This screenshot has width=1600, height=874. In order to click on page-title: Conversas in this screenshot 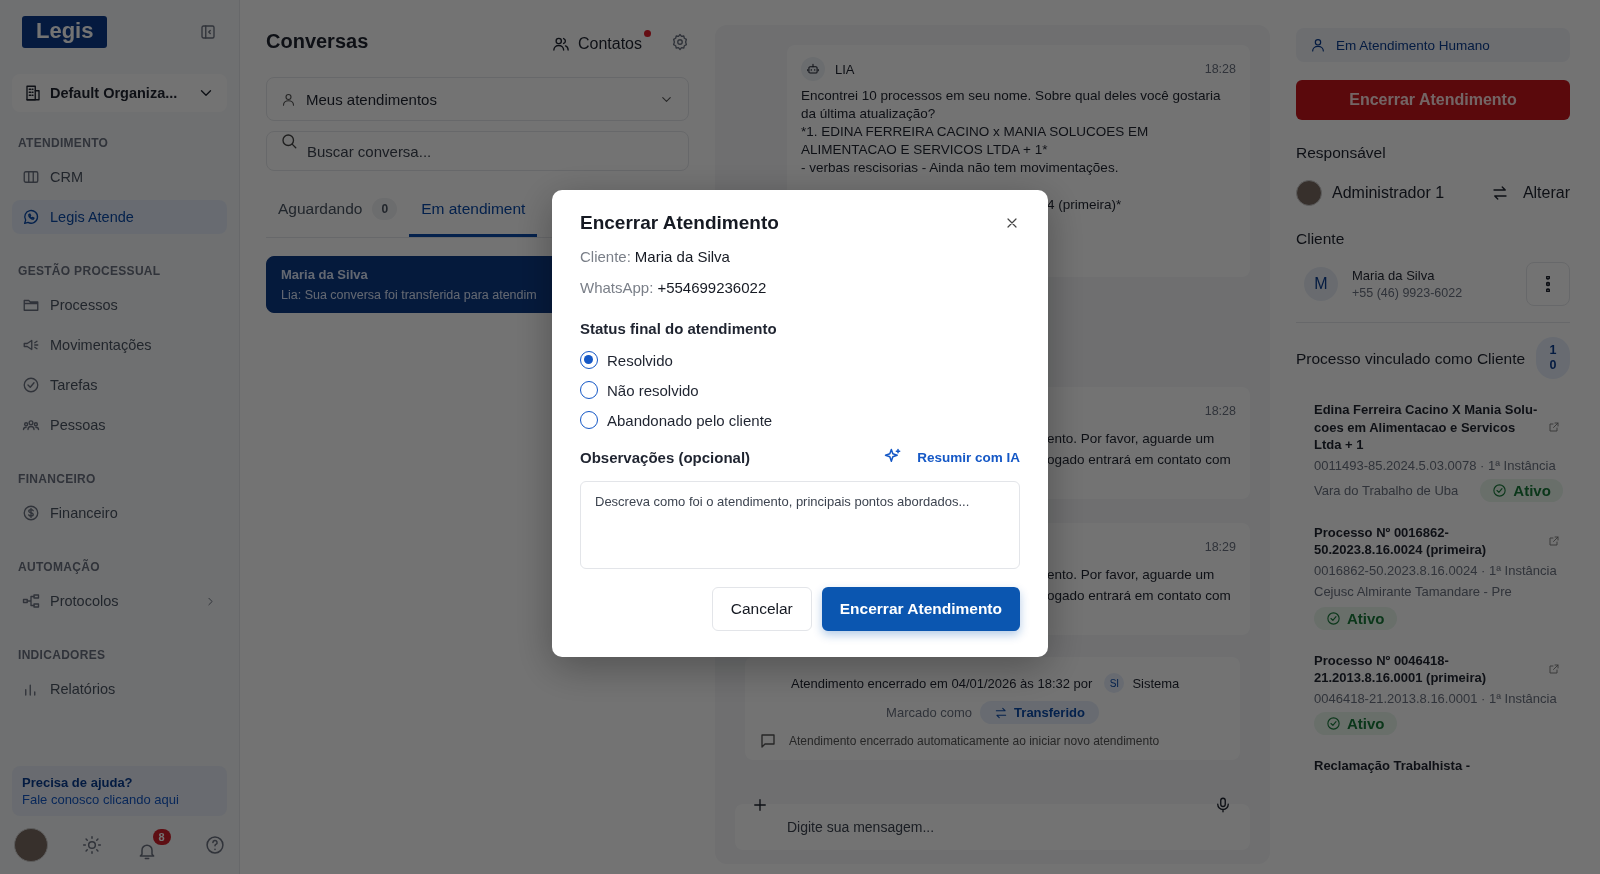, I will do `click(317, 41)`.